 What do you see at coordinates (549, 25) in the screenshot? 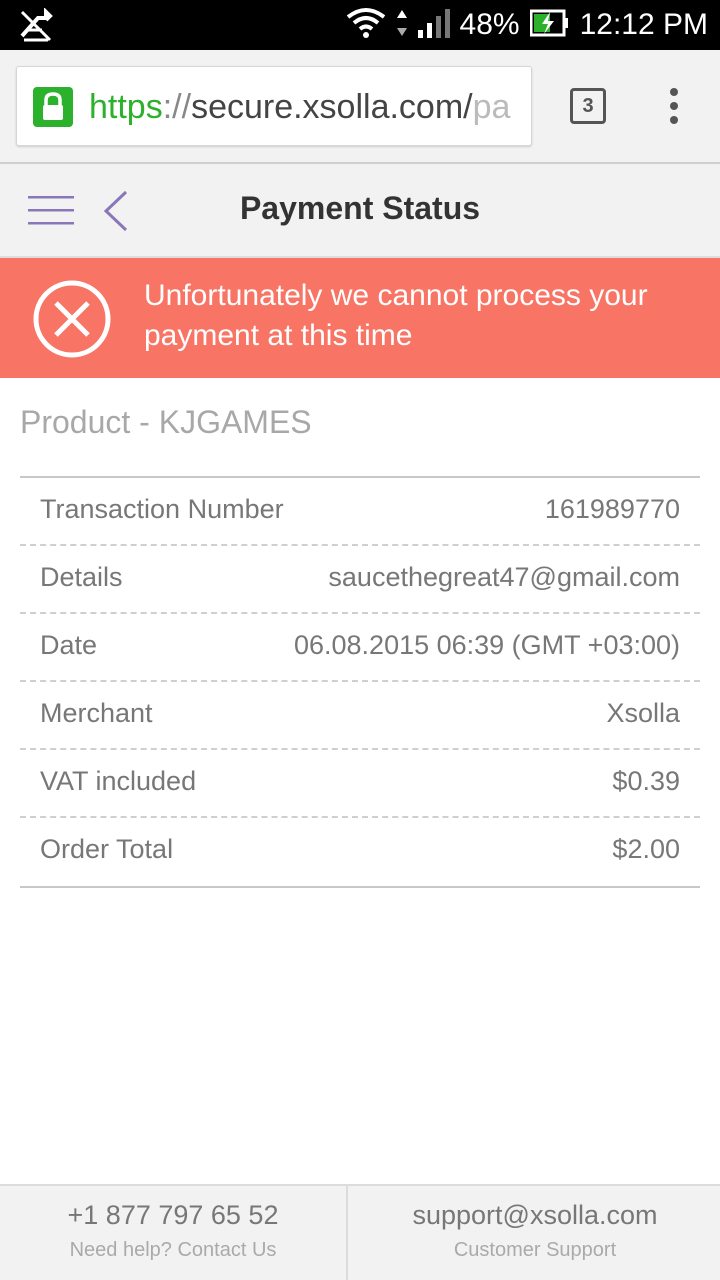
I see `battery-charging-icon` at bounding box center [549, 25].